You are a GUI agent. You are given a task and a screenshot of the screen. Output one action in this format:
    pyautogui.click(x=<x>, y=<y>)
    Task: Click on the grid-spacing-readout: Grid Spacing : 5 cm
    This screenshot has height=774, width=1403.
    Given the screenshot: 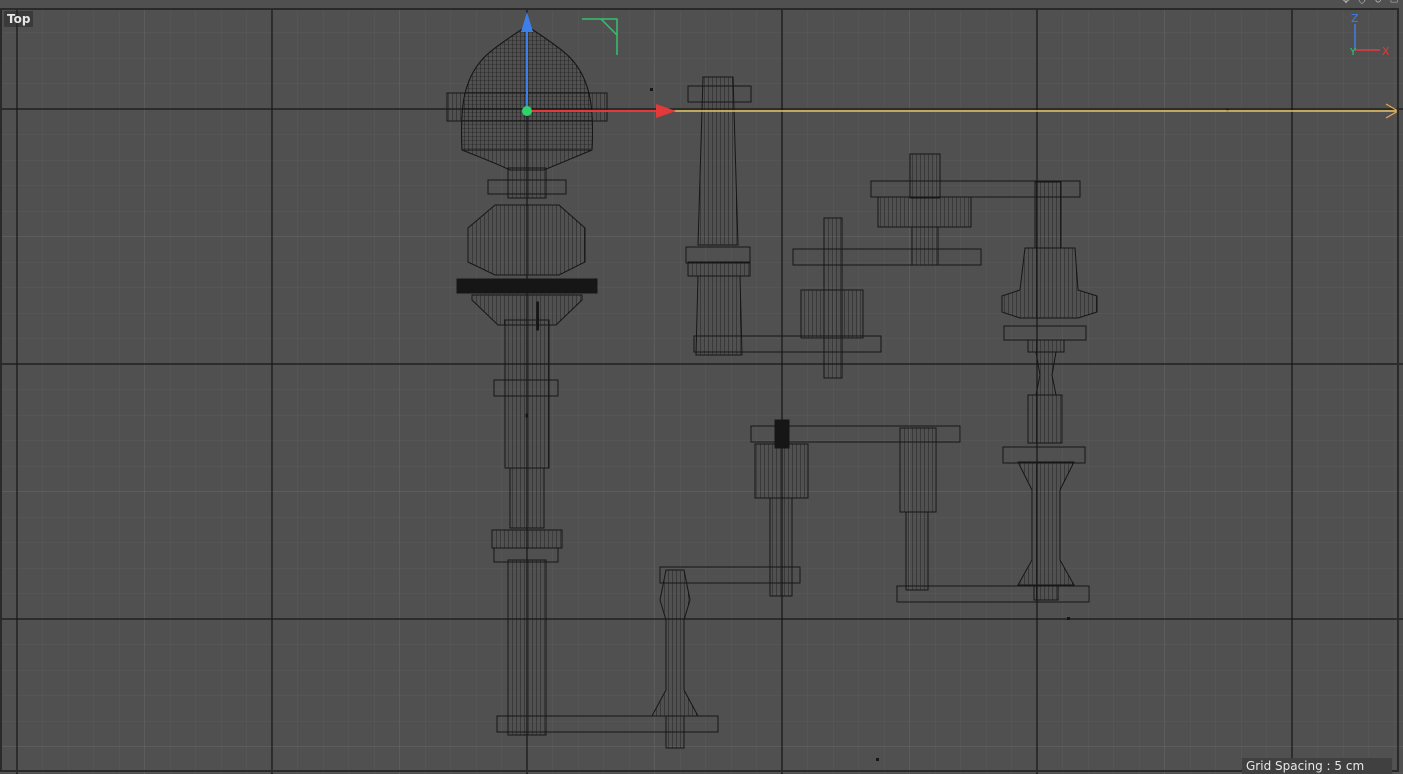 What is the action you would take?
    pyautogui.click(x=1317, y=766)
    